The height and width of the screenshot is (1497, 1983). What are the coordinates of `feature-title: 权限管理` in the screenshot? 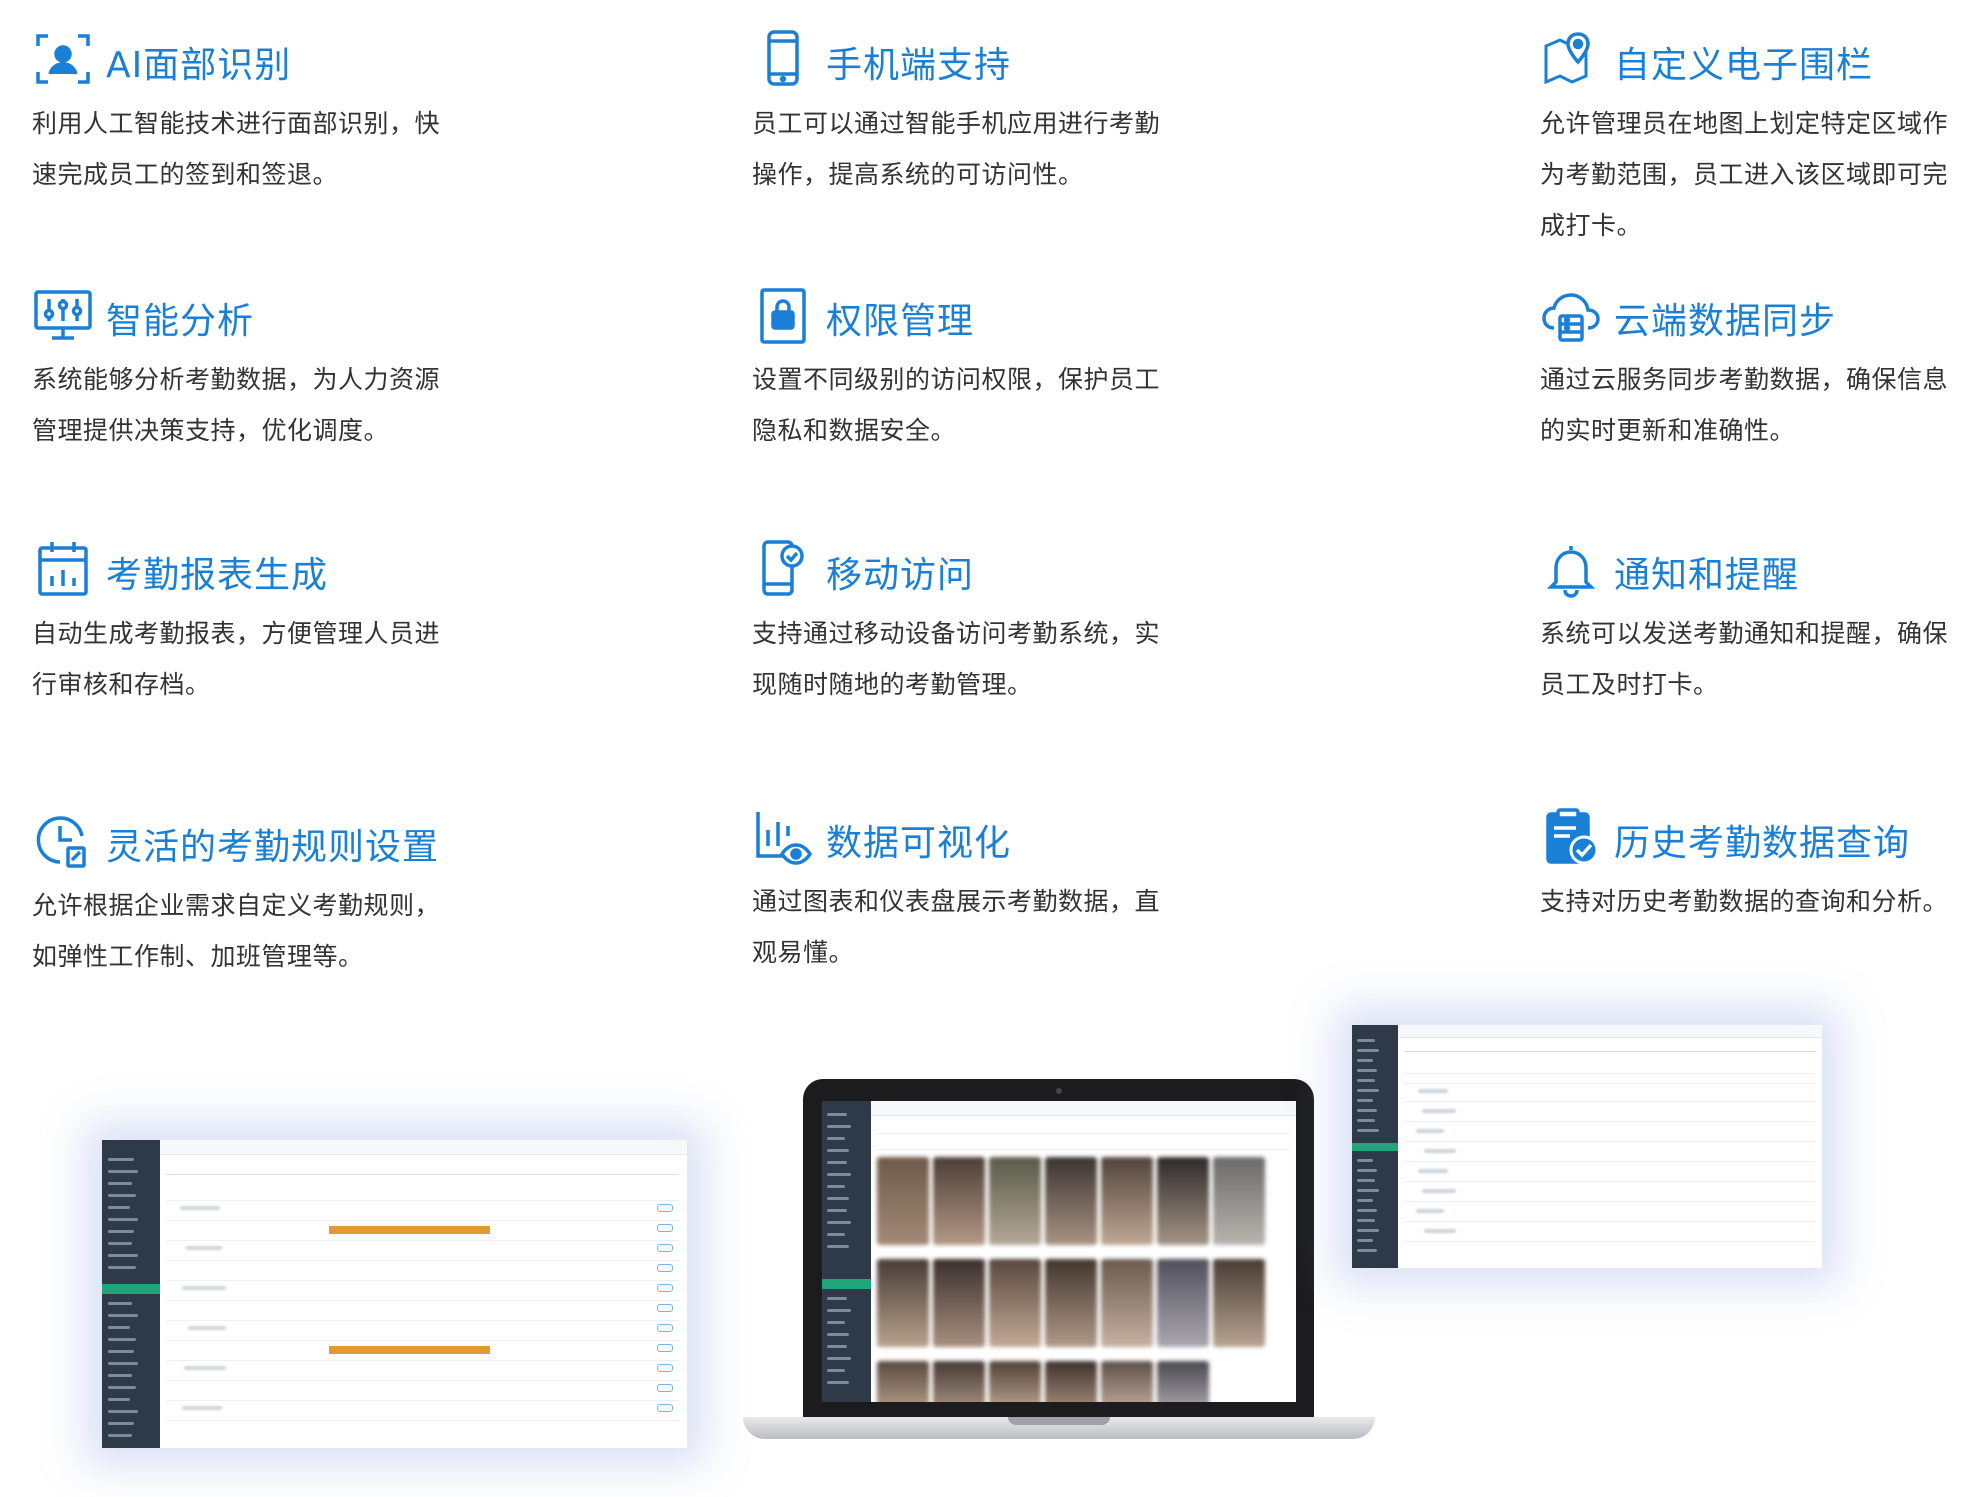 It's located at (900, 321).